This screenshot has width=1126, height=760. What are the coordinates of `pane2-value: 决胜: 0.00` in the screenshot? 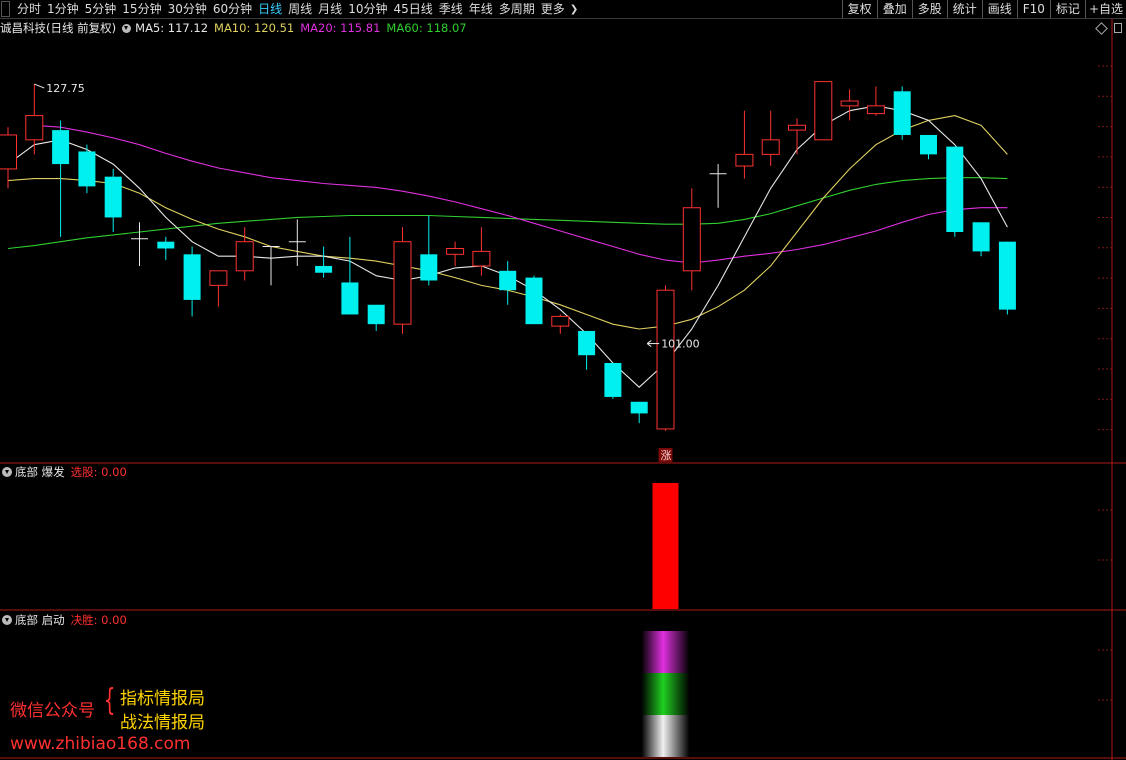 It's located at (98, 620).